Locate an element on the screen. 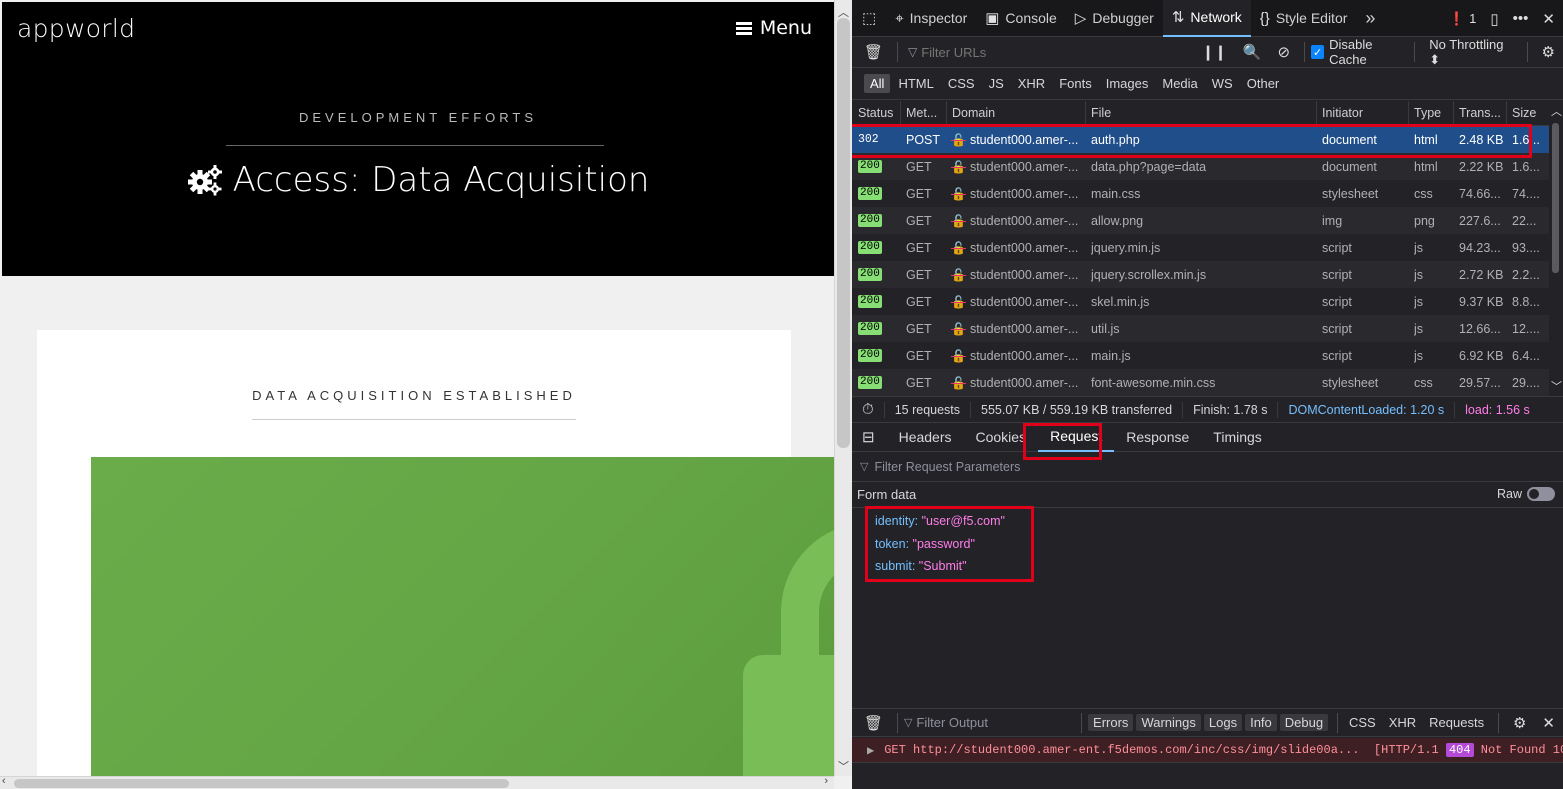  page-vertical-scrollbar: ︿ ﹀ is located at coordinates (843, 388).